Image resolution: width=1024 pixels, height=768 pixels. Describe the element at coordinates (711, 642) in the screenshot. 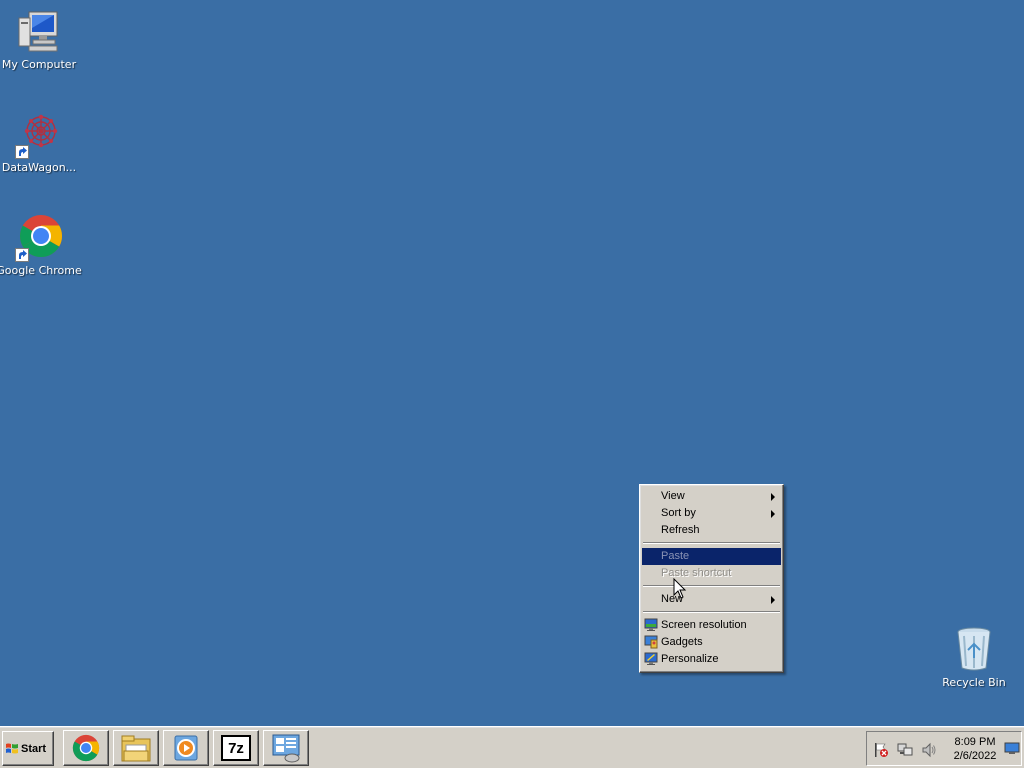

I see `menu-item-gadgets: Gadgets` at that location.